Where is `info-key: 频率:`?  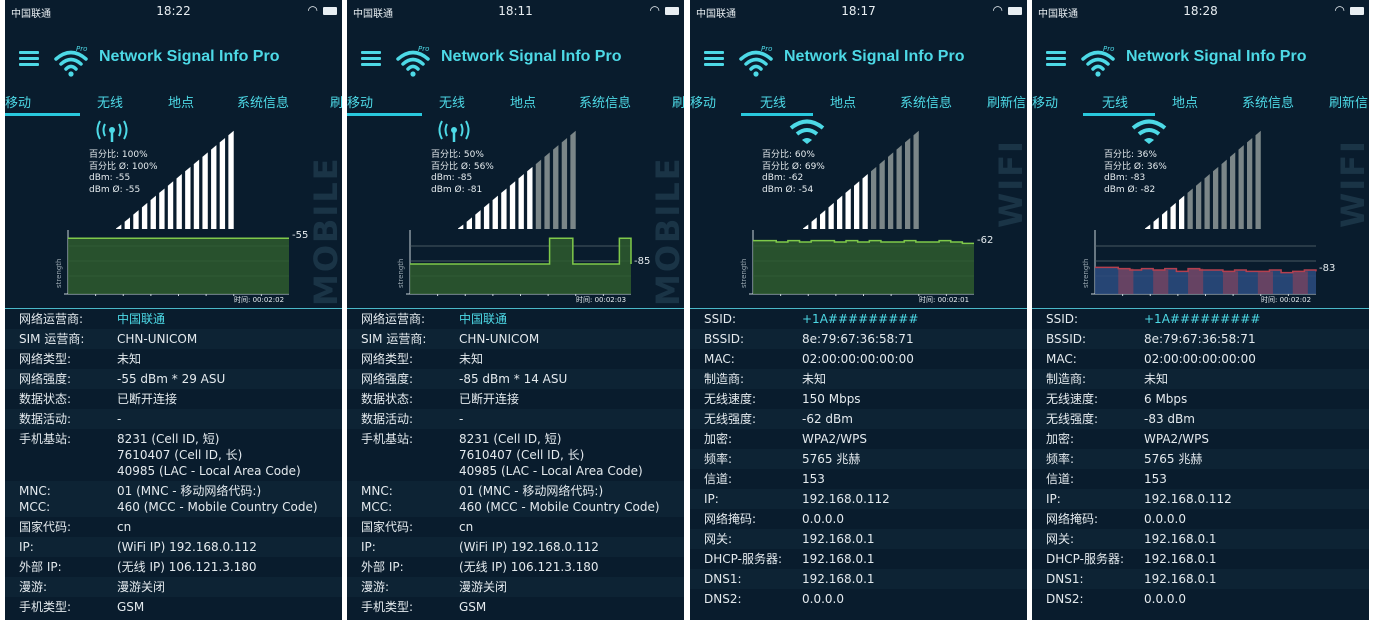
info-key: 频率: is located at coordinates (1060, 459).